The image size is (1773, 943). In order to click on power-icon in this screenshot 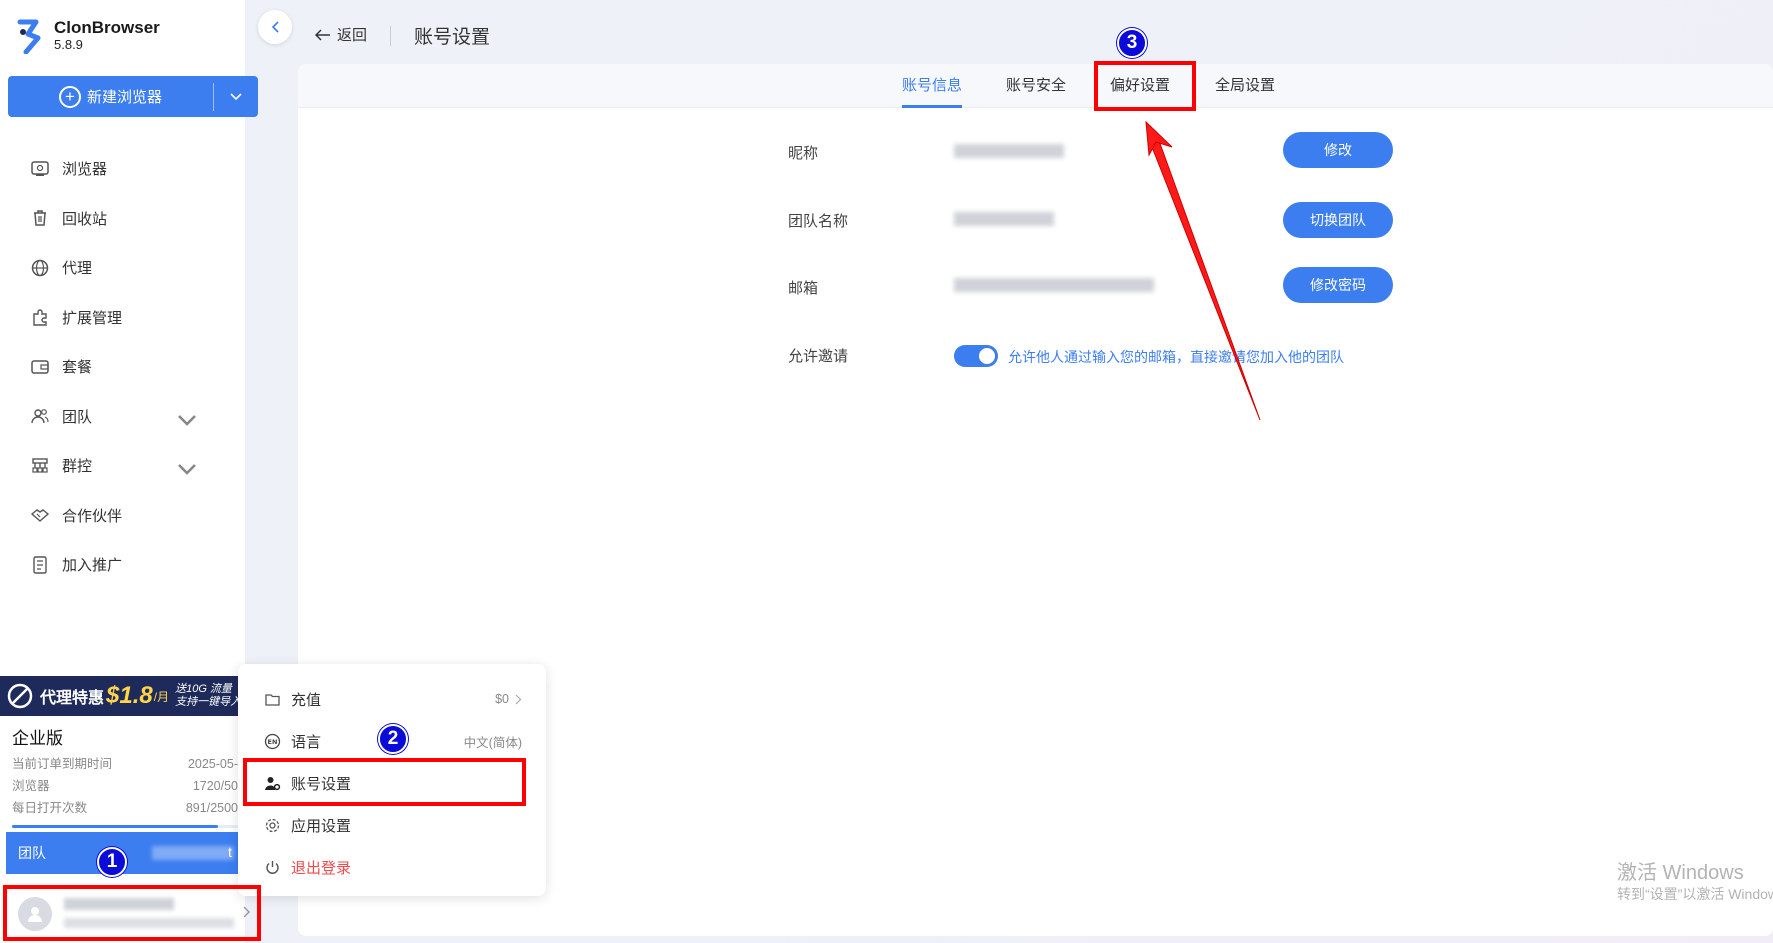, I will do `click(272, 867)`.